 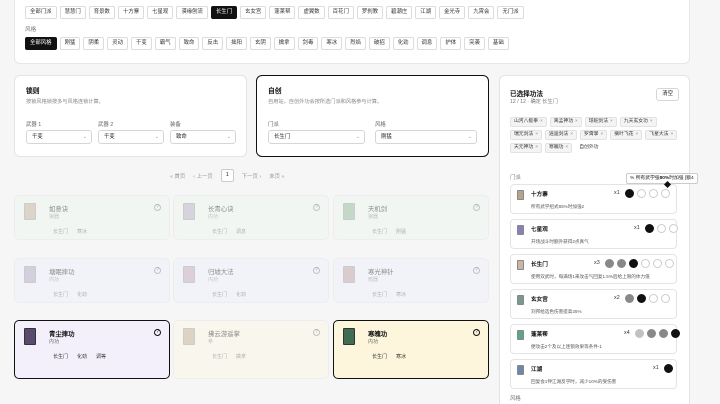 What do you see at coordinates (284, 43) in the screenshot?
I see `style-chip: 擒拿` at bounding box center [284, 43].